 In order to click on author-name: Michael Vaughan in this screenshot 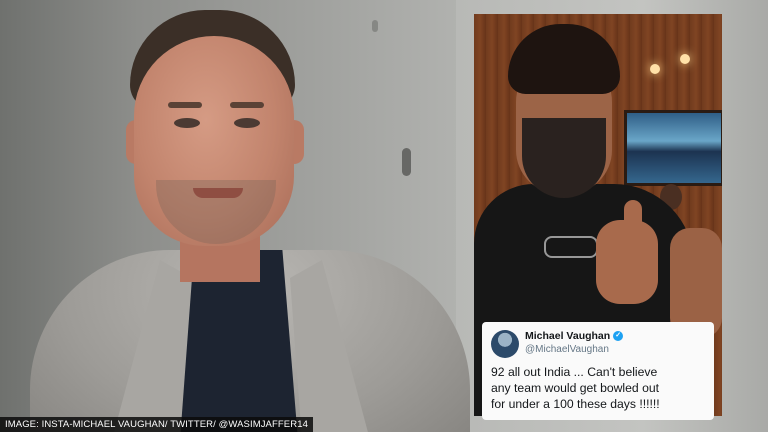, I will do `click(568, 336)`.